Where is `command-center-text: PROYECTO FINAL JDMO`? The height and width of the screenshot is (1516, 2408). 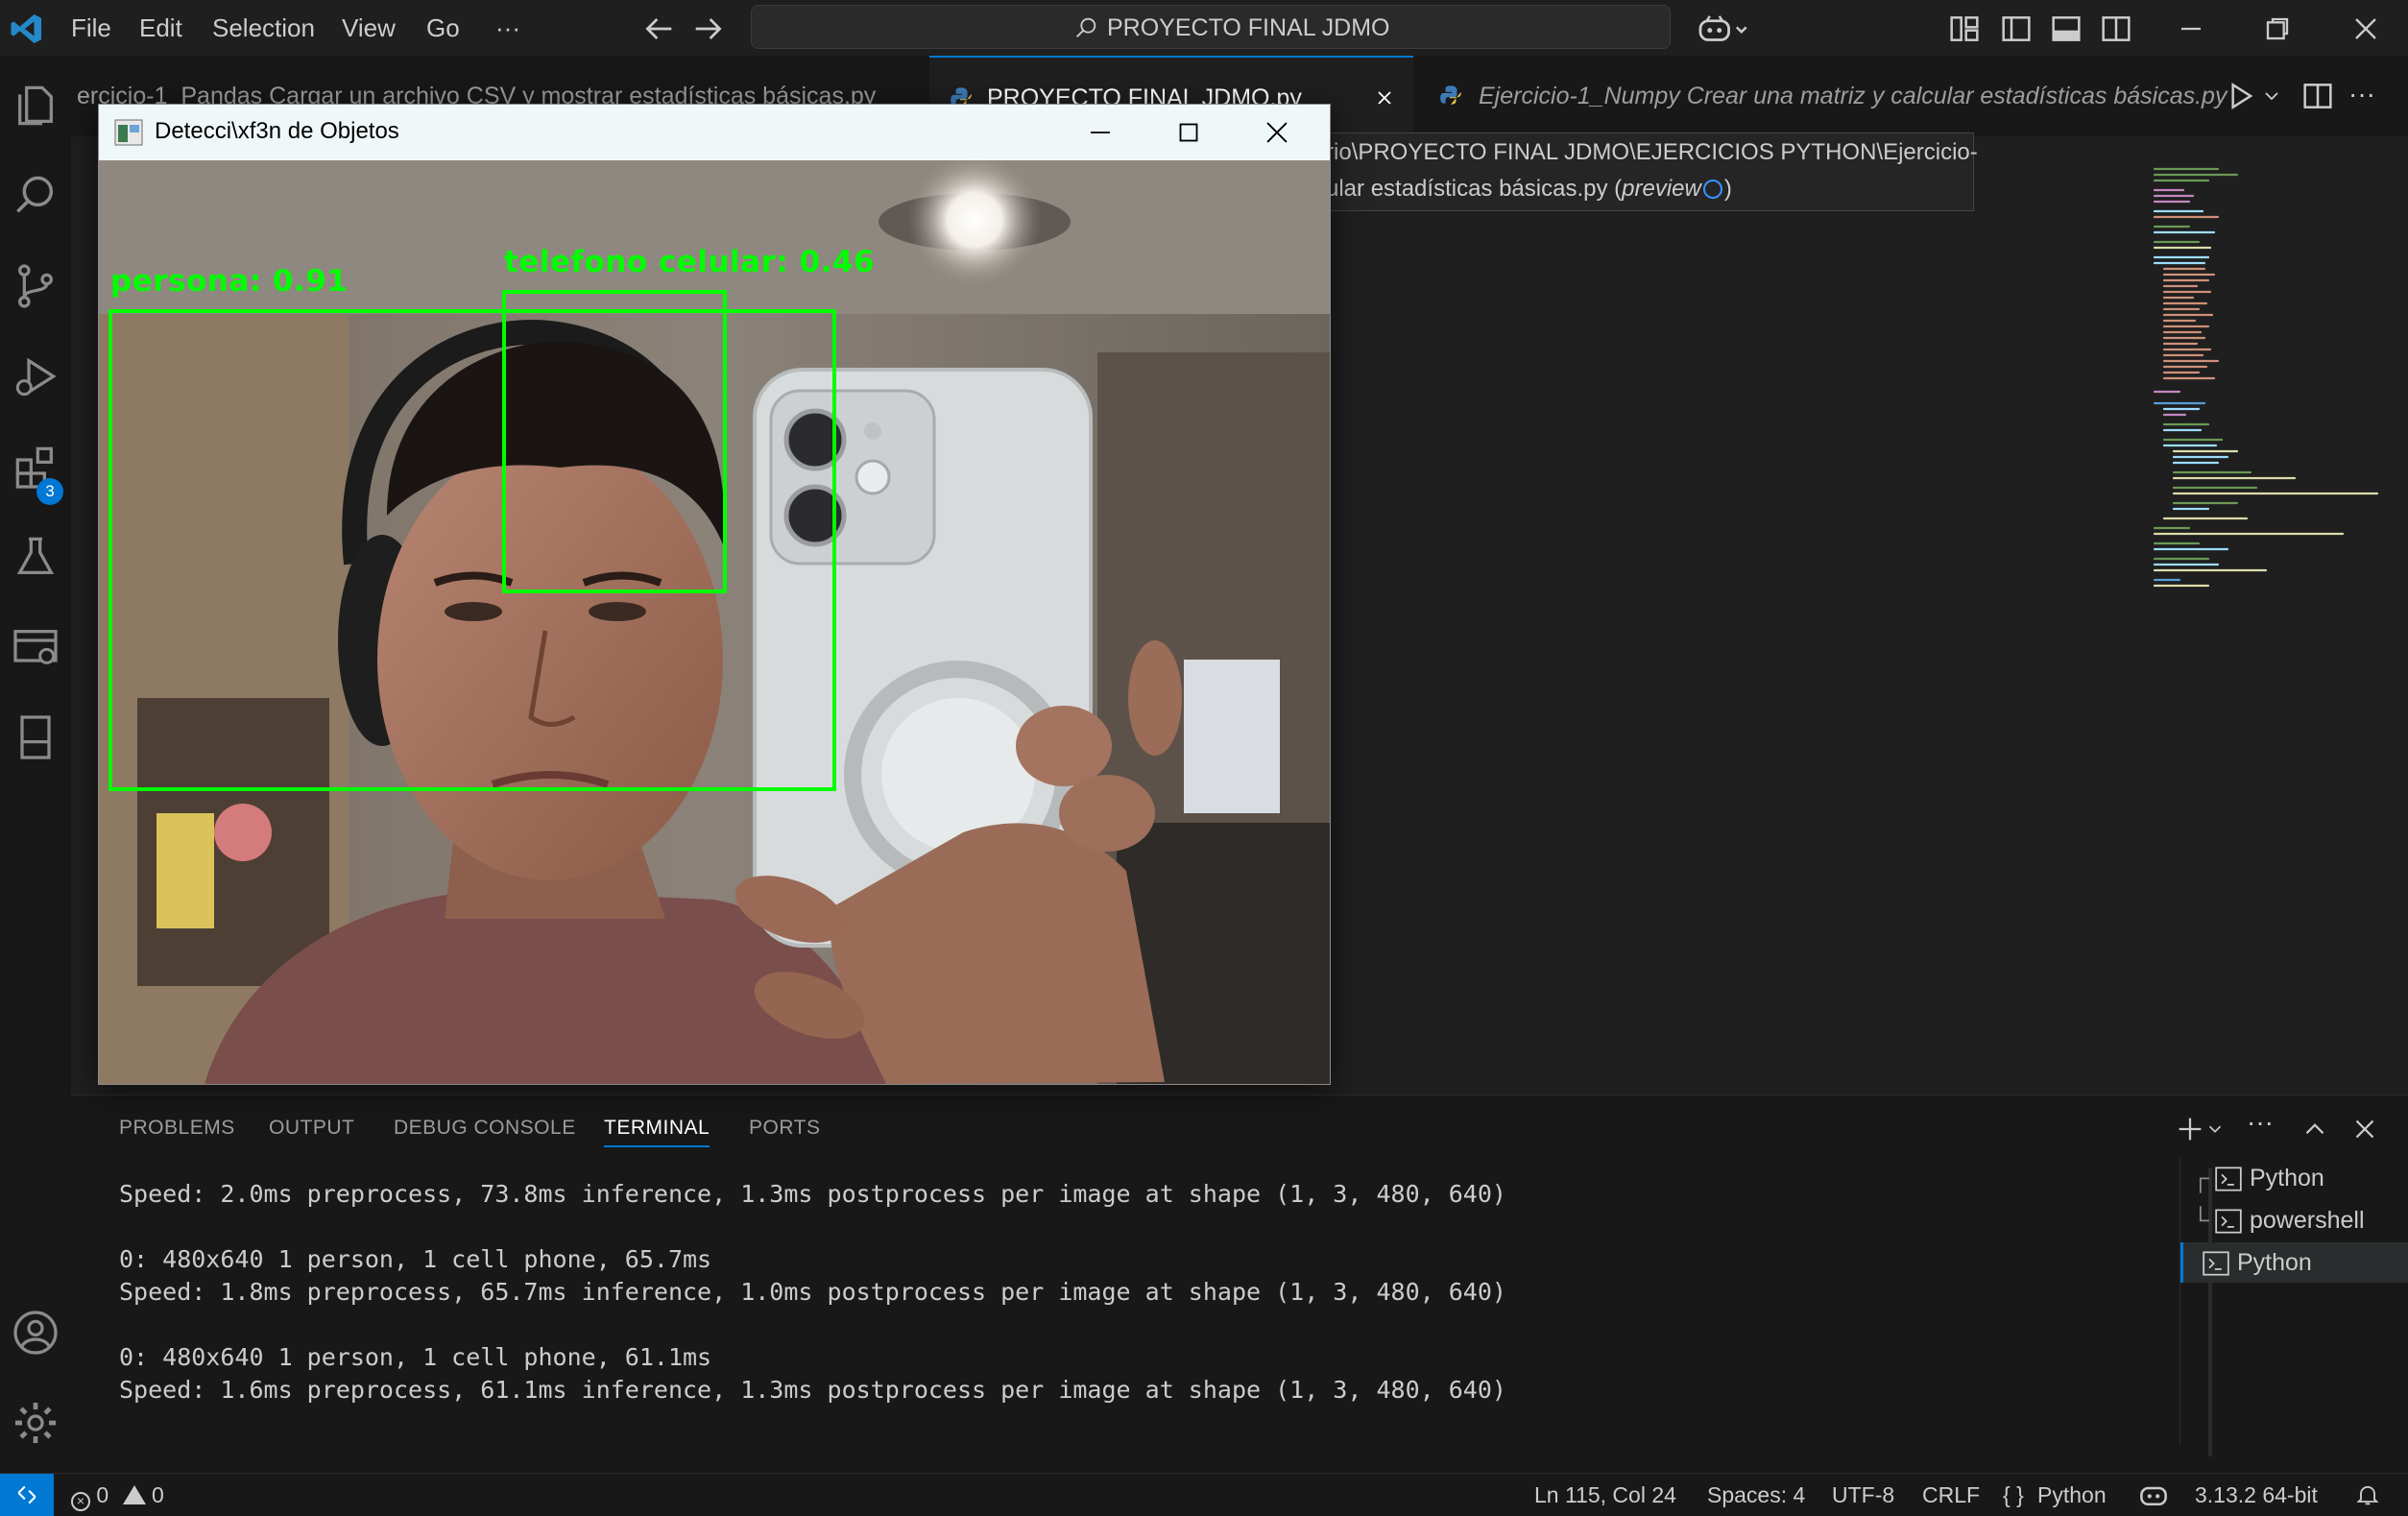
command-center-text: PROYECTO FINAL JDMO is located at coordinates (1248, 27).